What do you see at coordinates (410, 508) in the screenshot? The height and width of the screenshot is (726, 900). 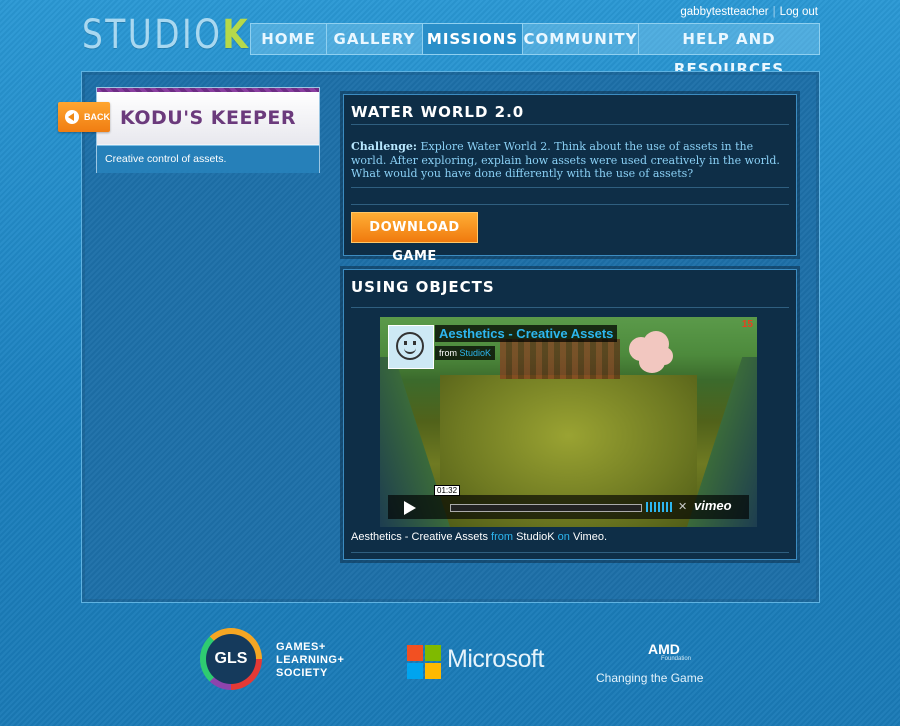 I see `play-icon` at bounding box center [410, 508].